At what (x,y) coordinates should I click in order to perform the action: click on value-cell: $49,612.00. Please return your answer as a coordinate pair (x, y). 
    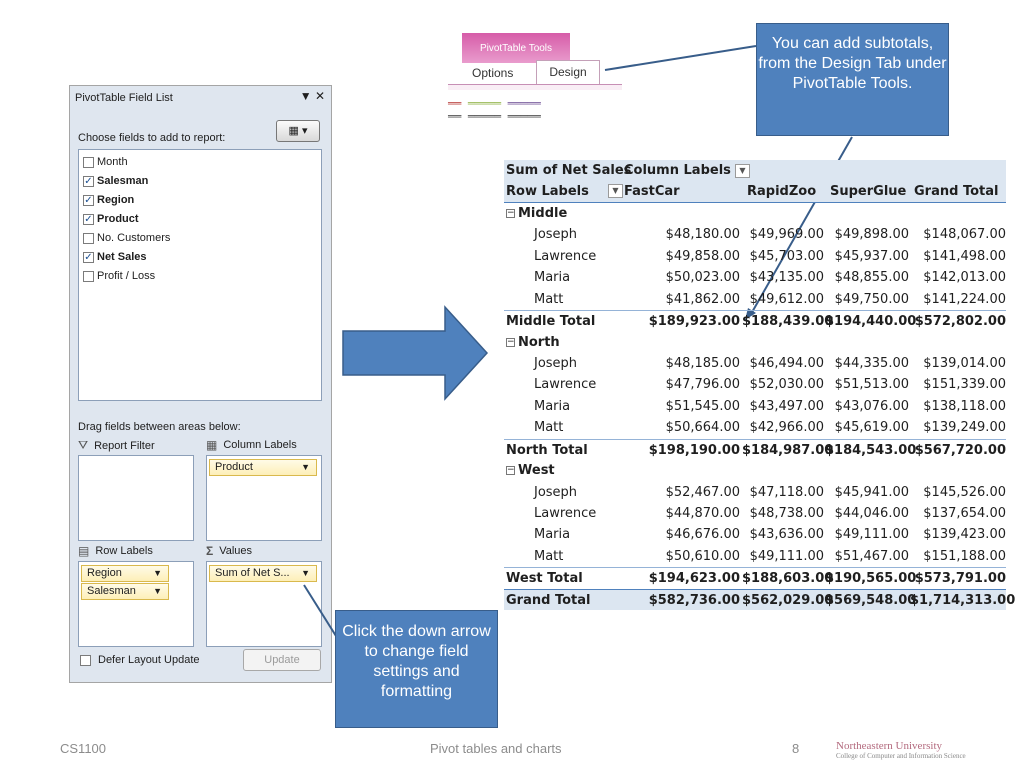
    Looking at the image, I should click on (786, 299).